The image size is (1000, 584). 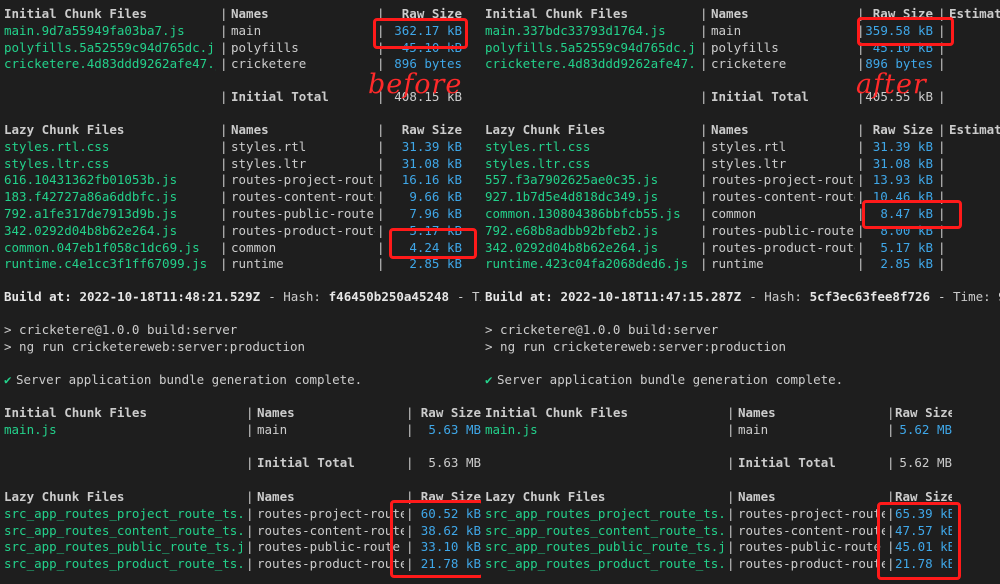 What do you see at coordinates (75, 412) in the screenshot?
I see `files-column-header: Initial Chunk Files` at bounding box center [75, 412].